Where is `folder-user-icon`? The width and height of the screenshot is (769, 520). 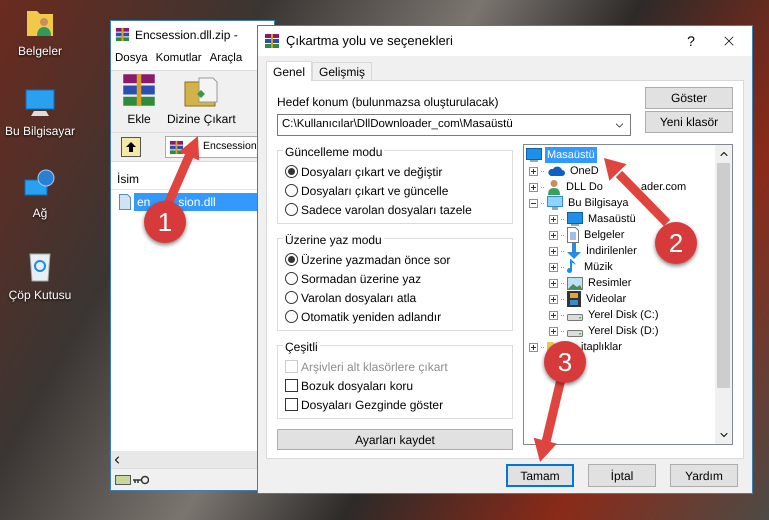 folder-user-icon is located at coordinates (40, 23).